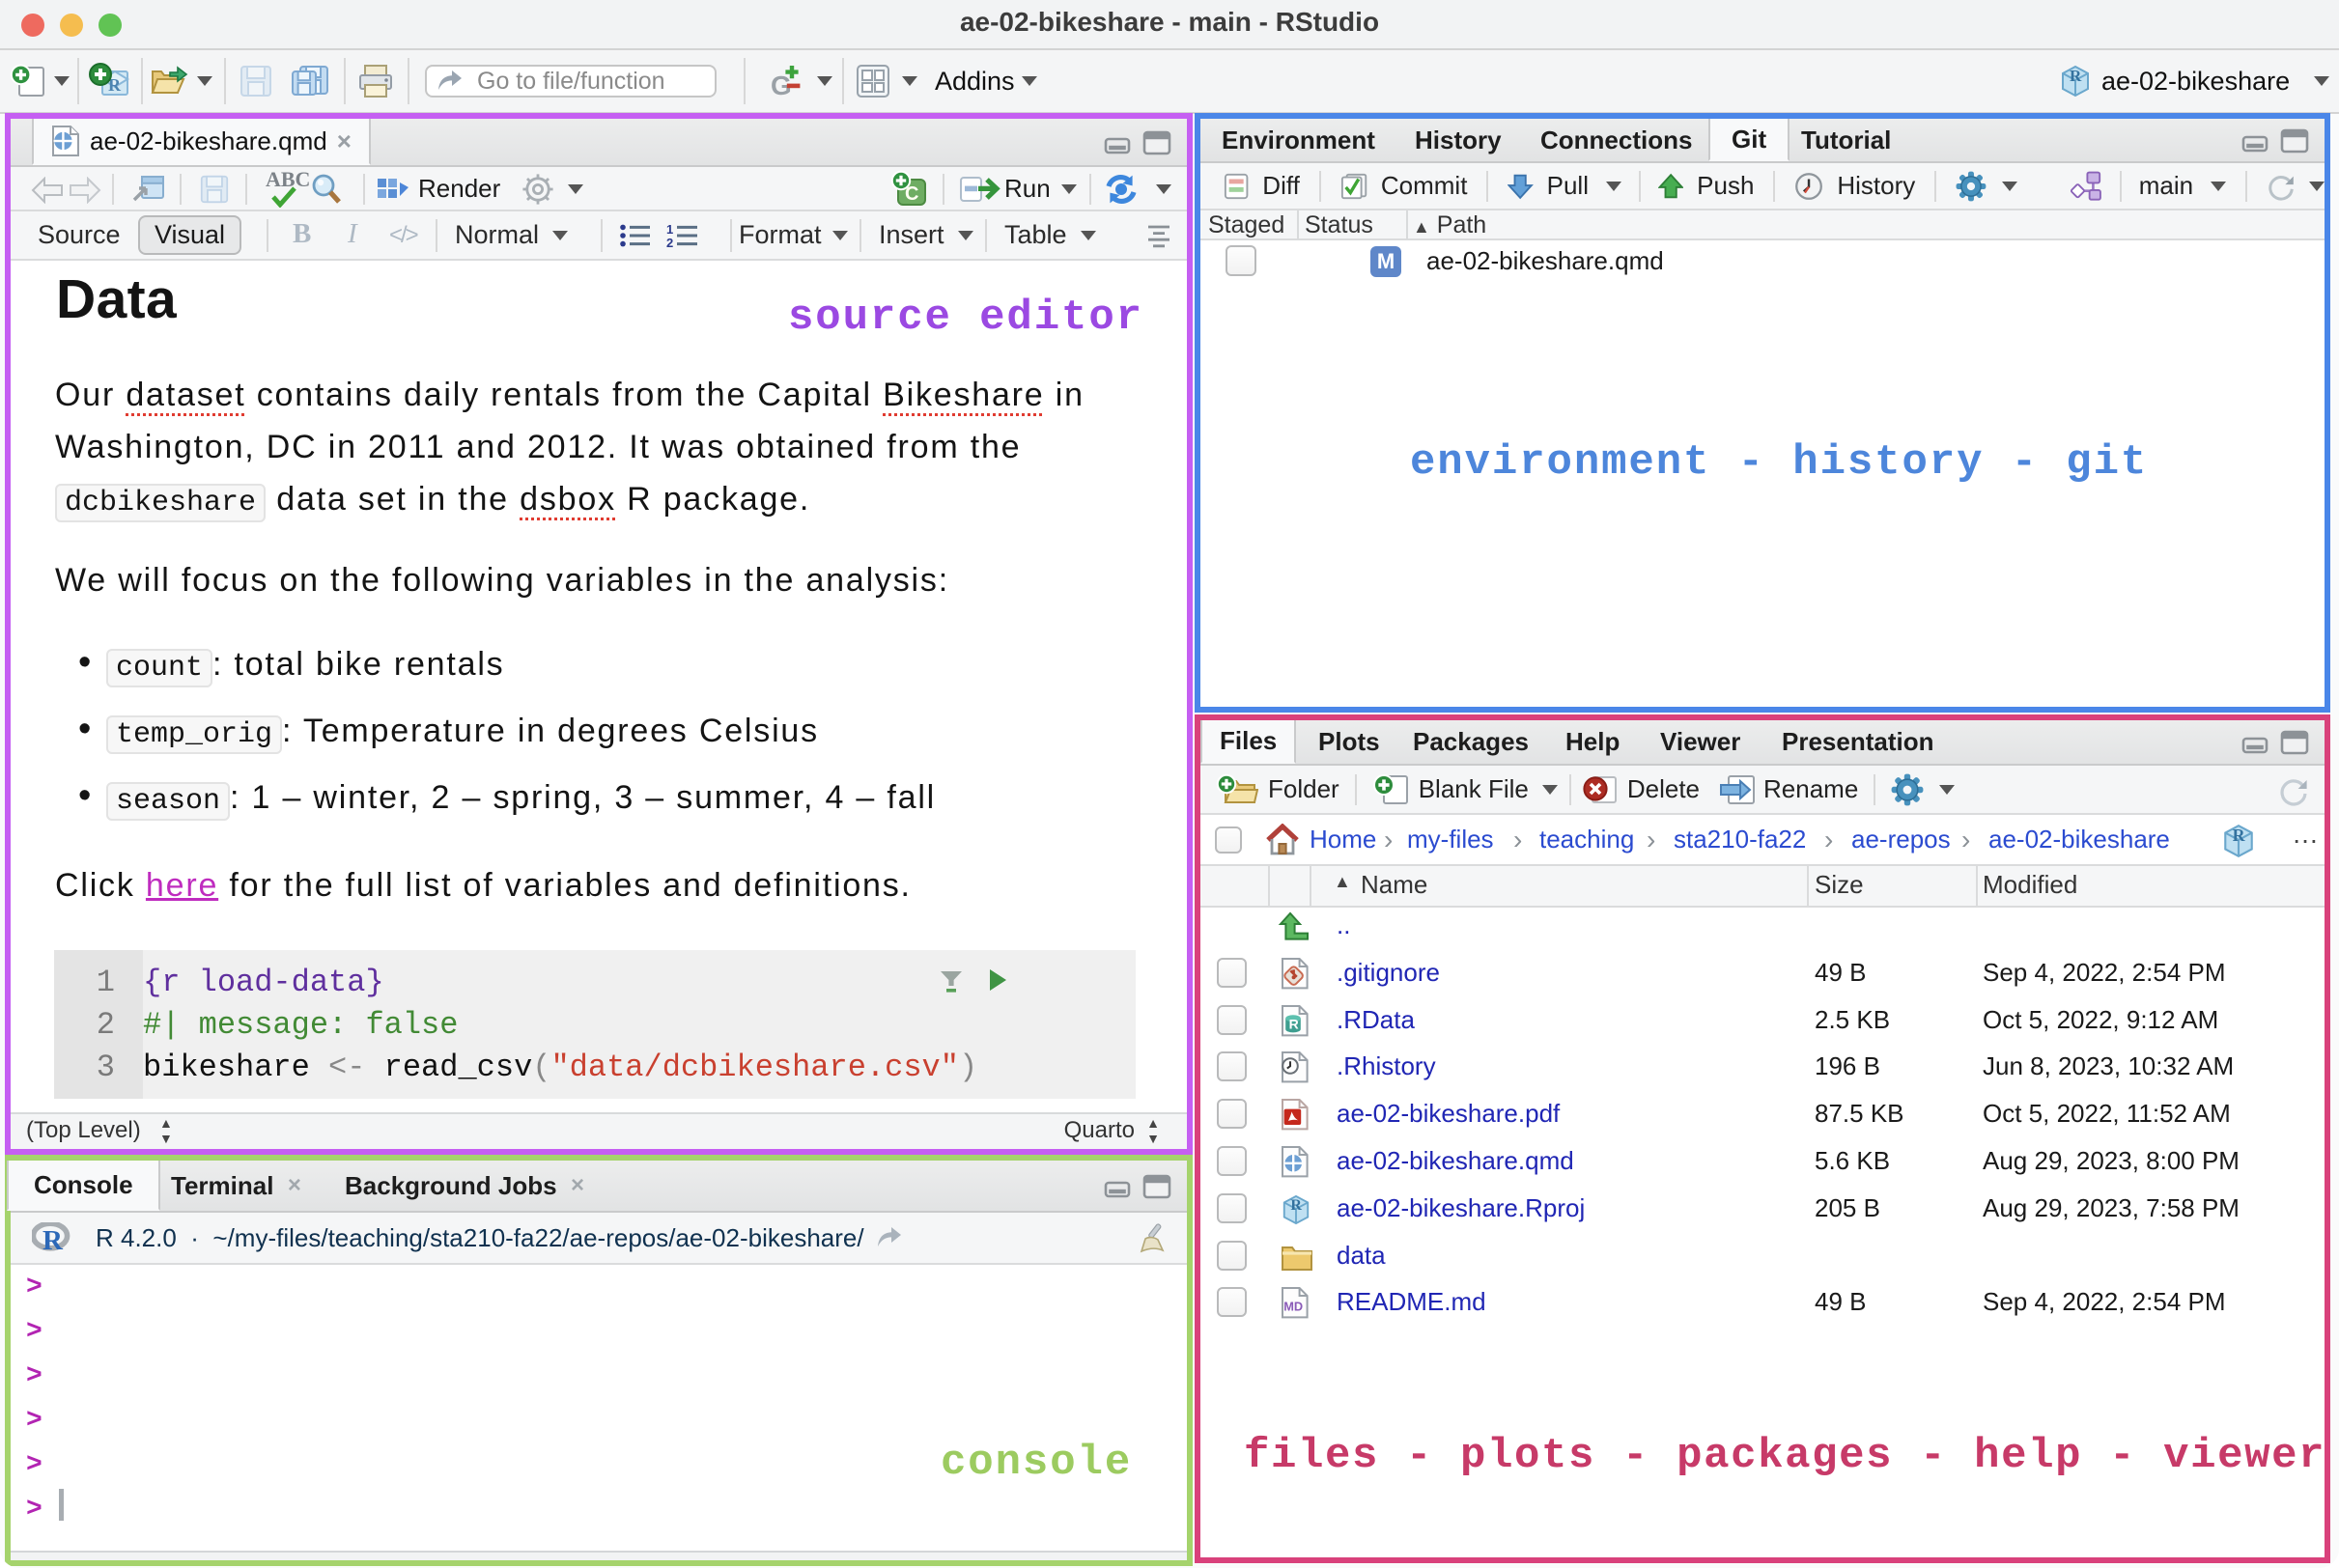  Describe the element at coordinates (1293, 1307) in the screenshot. I see `svg-text: MD` at that location.